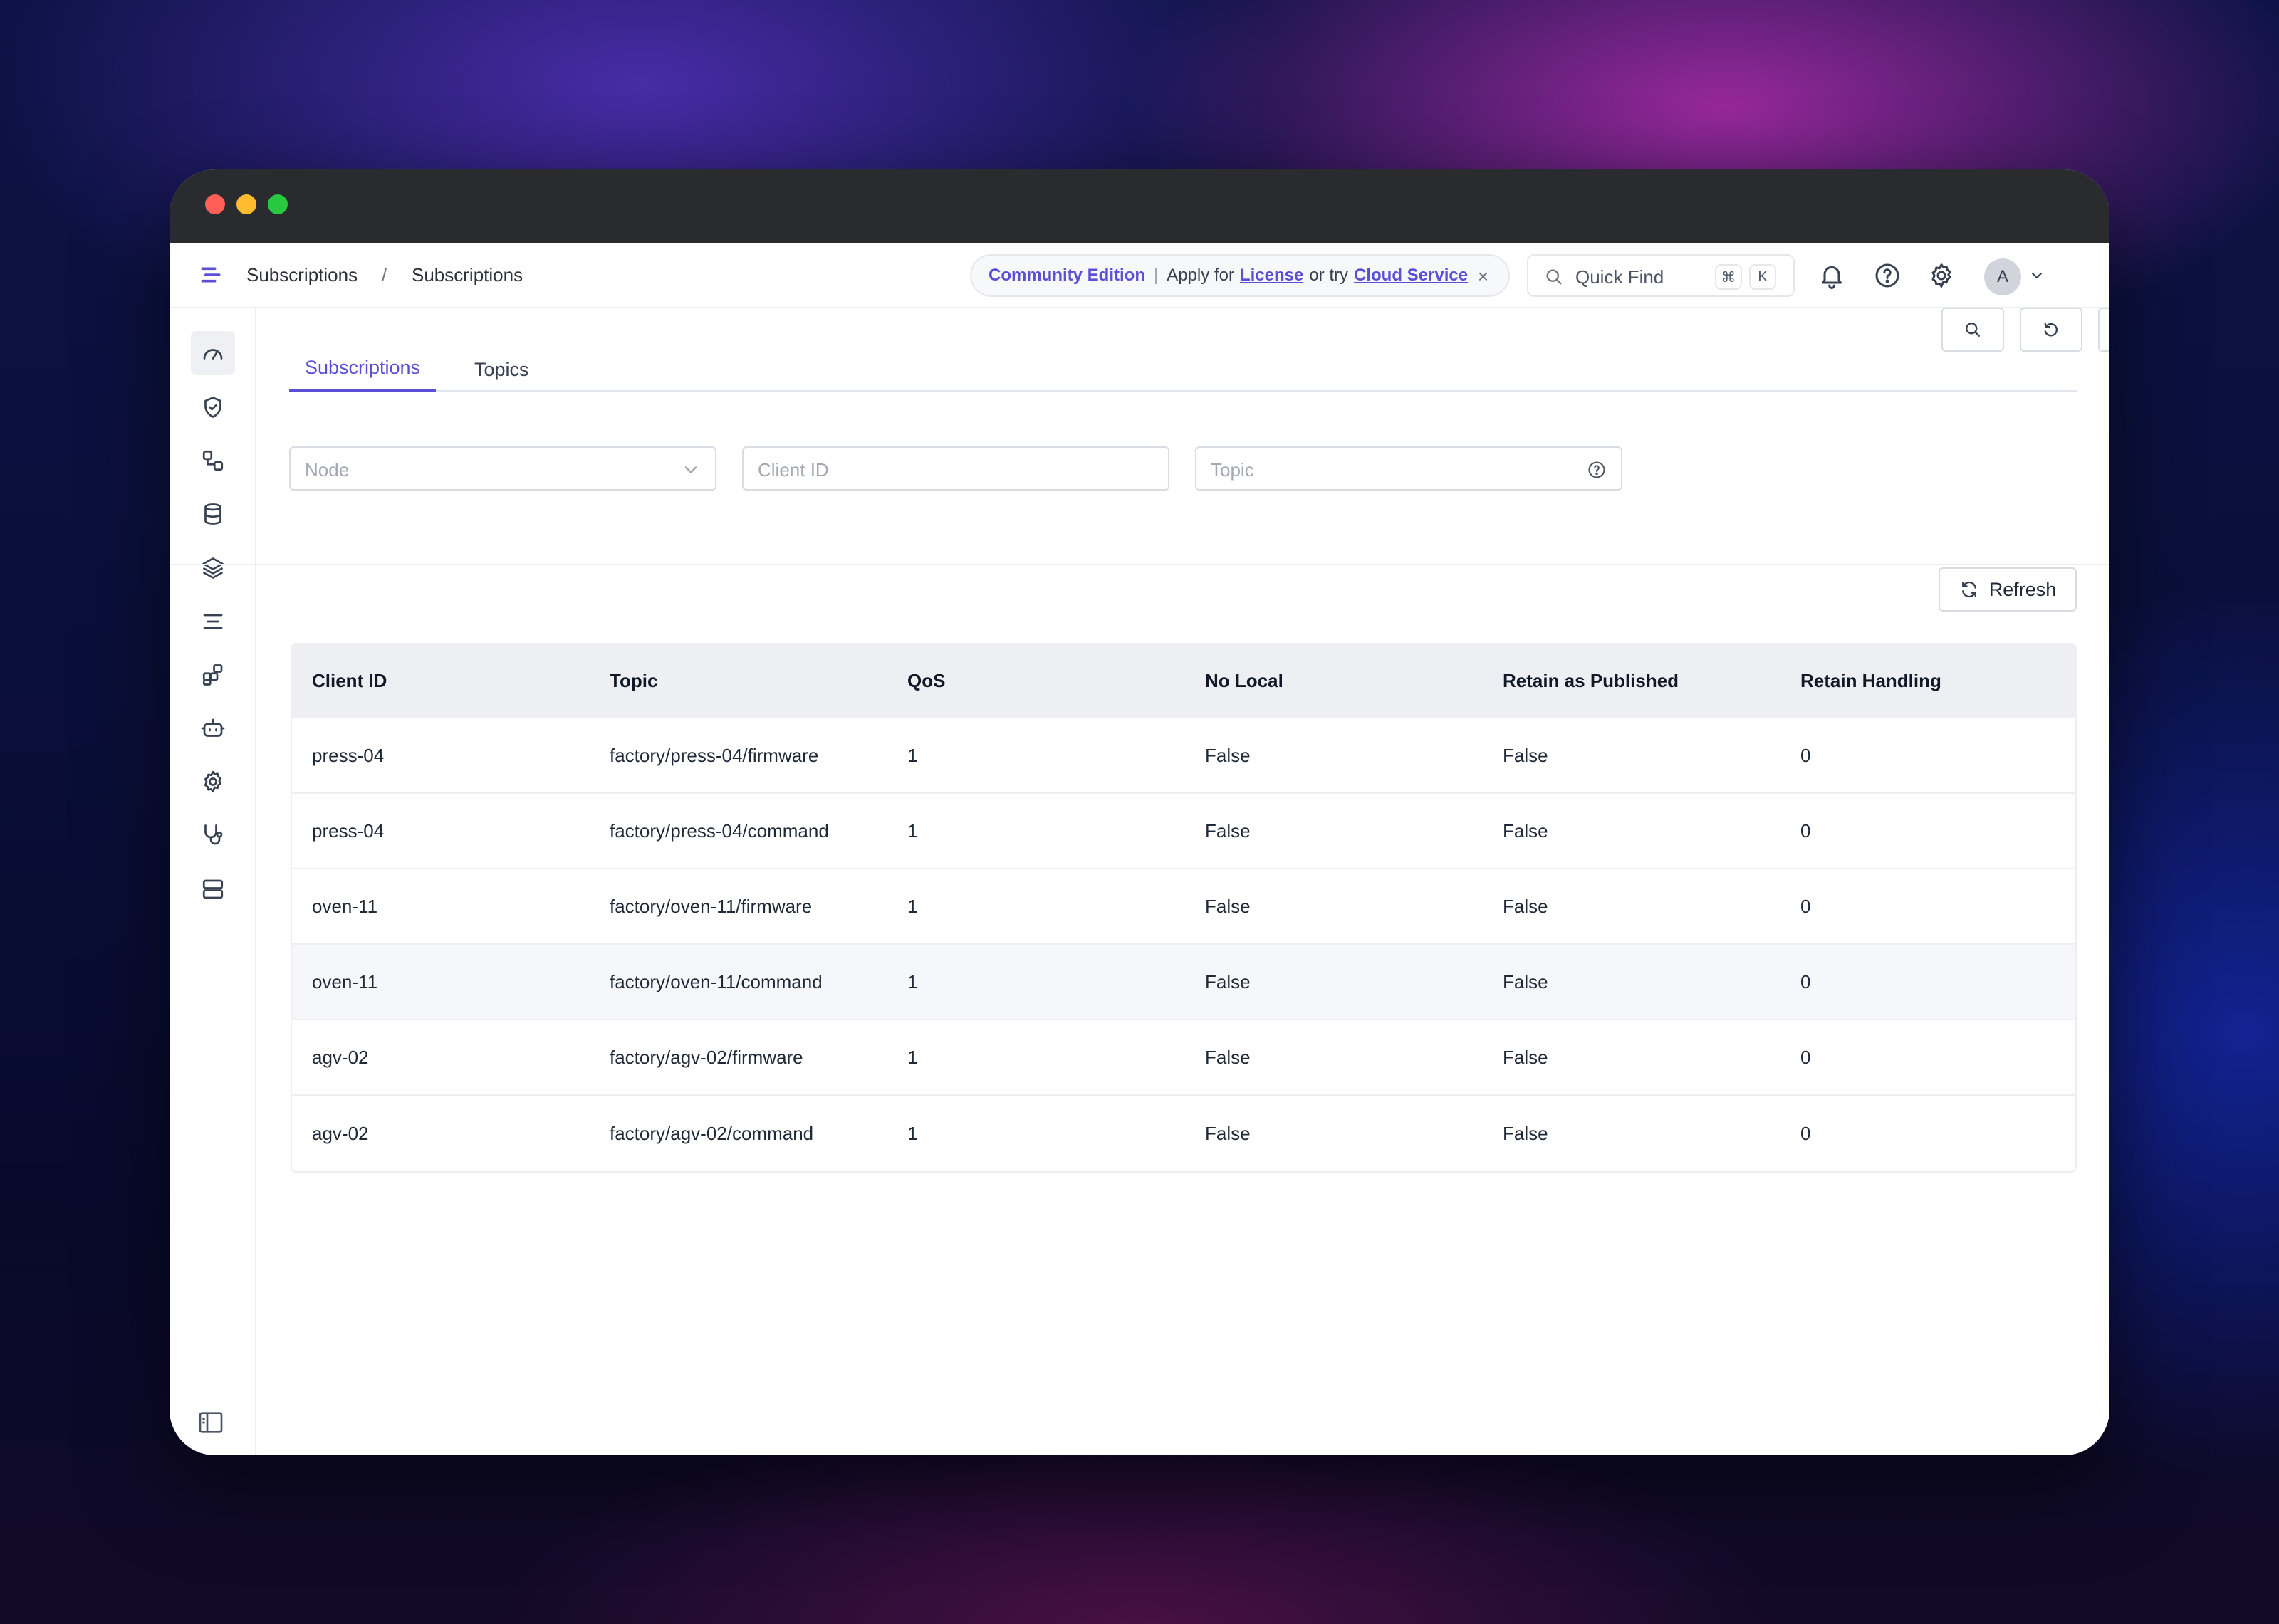 The height and width of the screenshot is (1624, 2279). What do you see at coordinates (211, 275) in the screenshot?
I see `menu-icon` at bounding box center [211, 275].